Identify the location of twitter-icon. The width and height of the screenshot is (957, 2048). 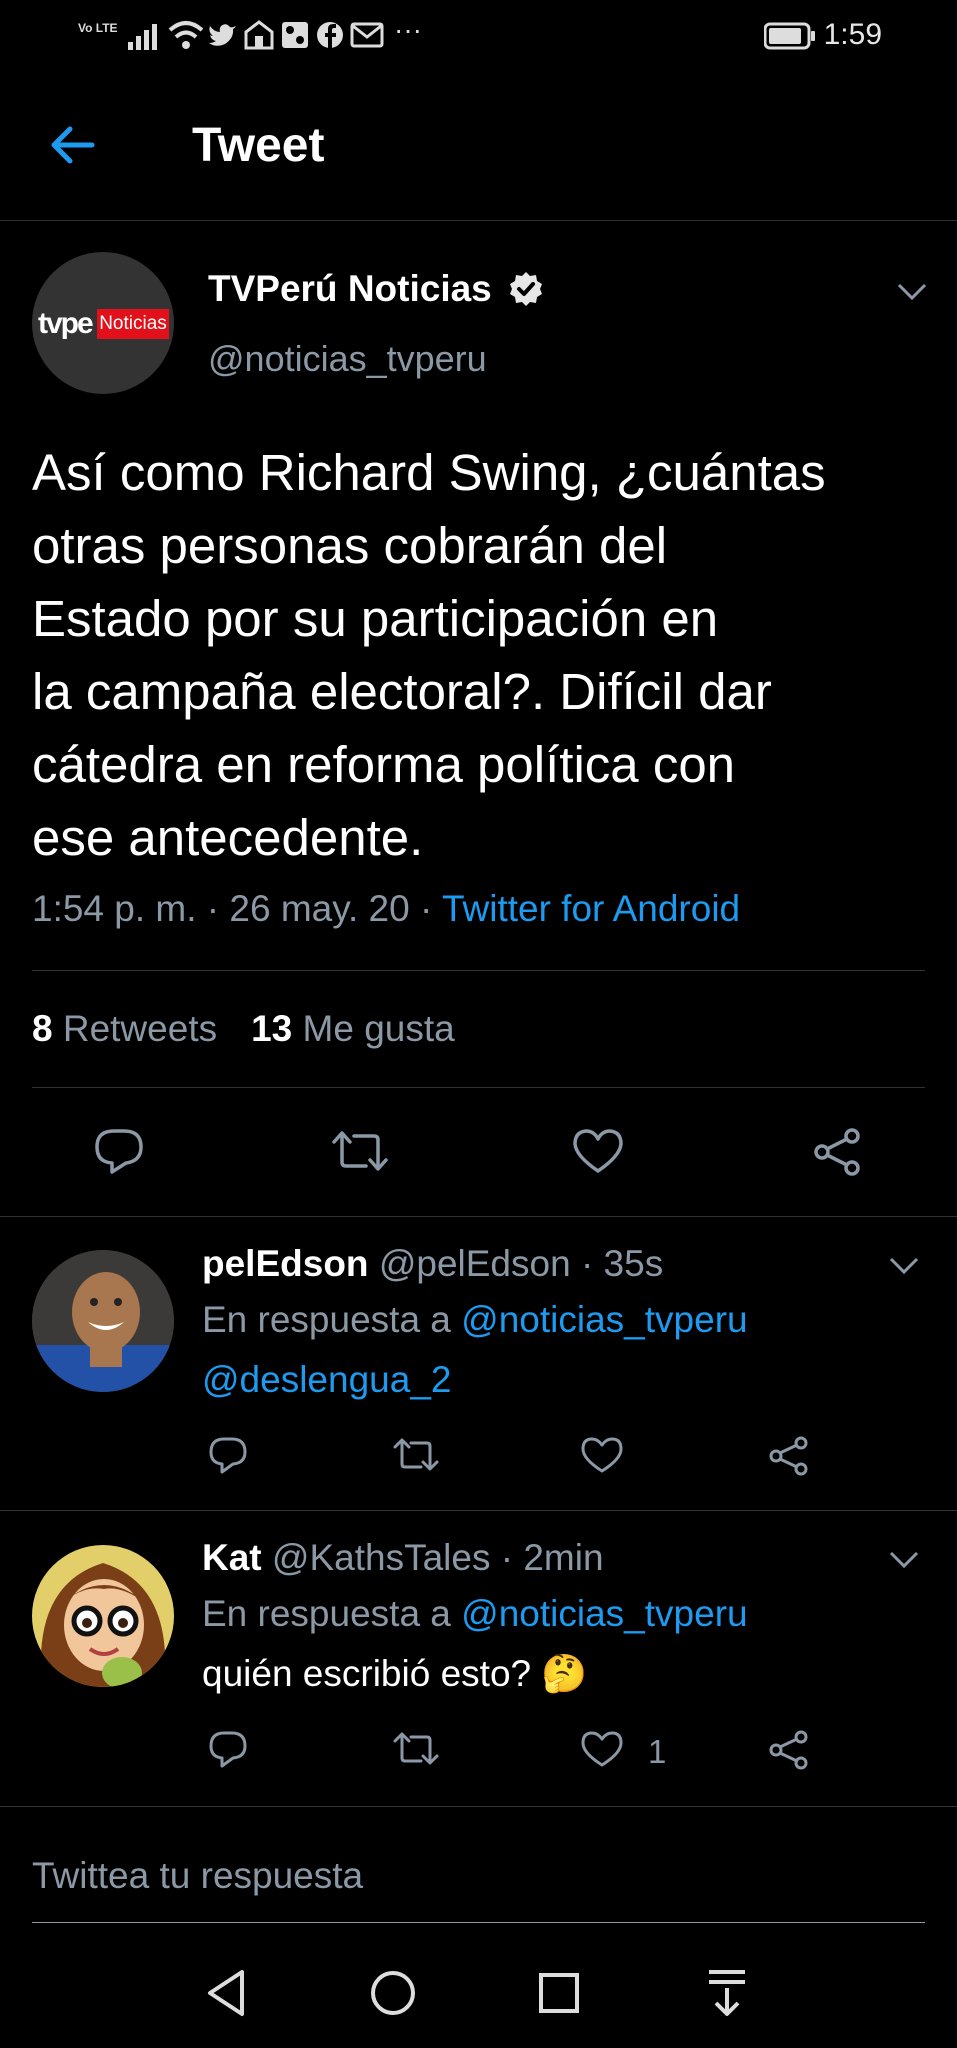
(222, 35).